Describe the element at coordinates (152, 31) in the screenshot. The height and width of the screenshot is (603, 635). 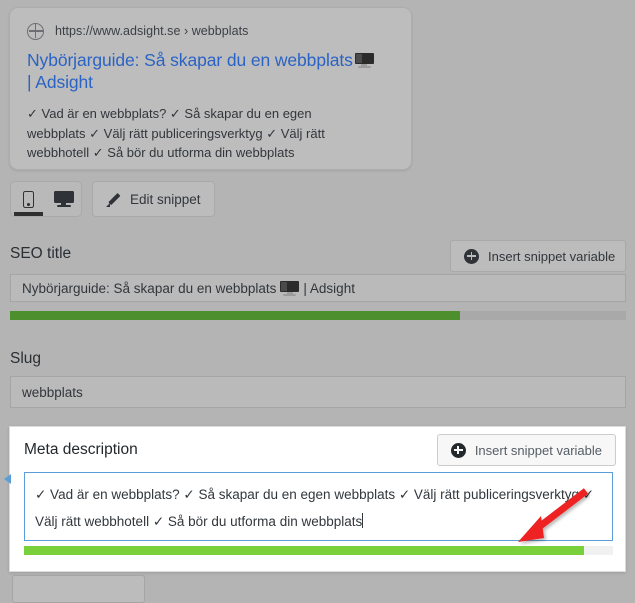
I see `snippet-url: https://www.adsight.se › webbplats` at that location.